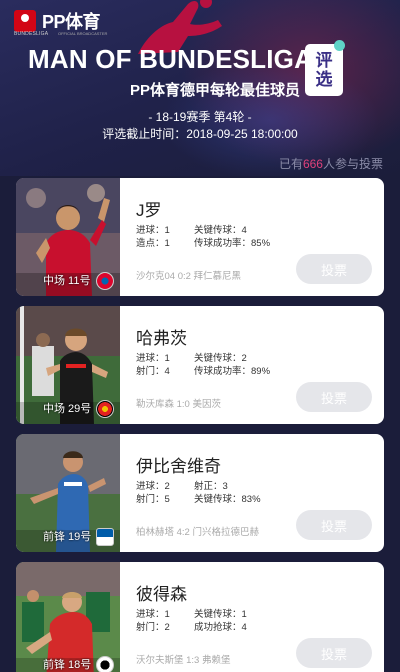  What do you see at coordinates (153, 627) in the screenshot?
I see `stat-shots: 射门：2` at bounding box center [153, 627].